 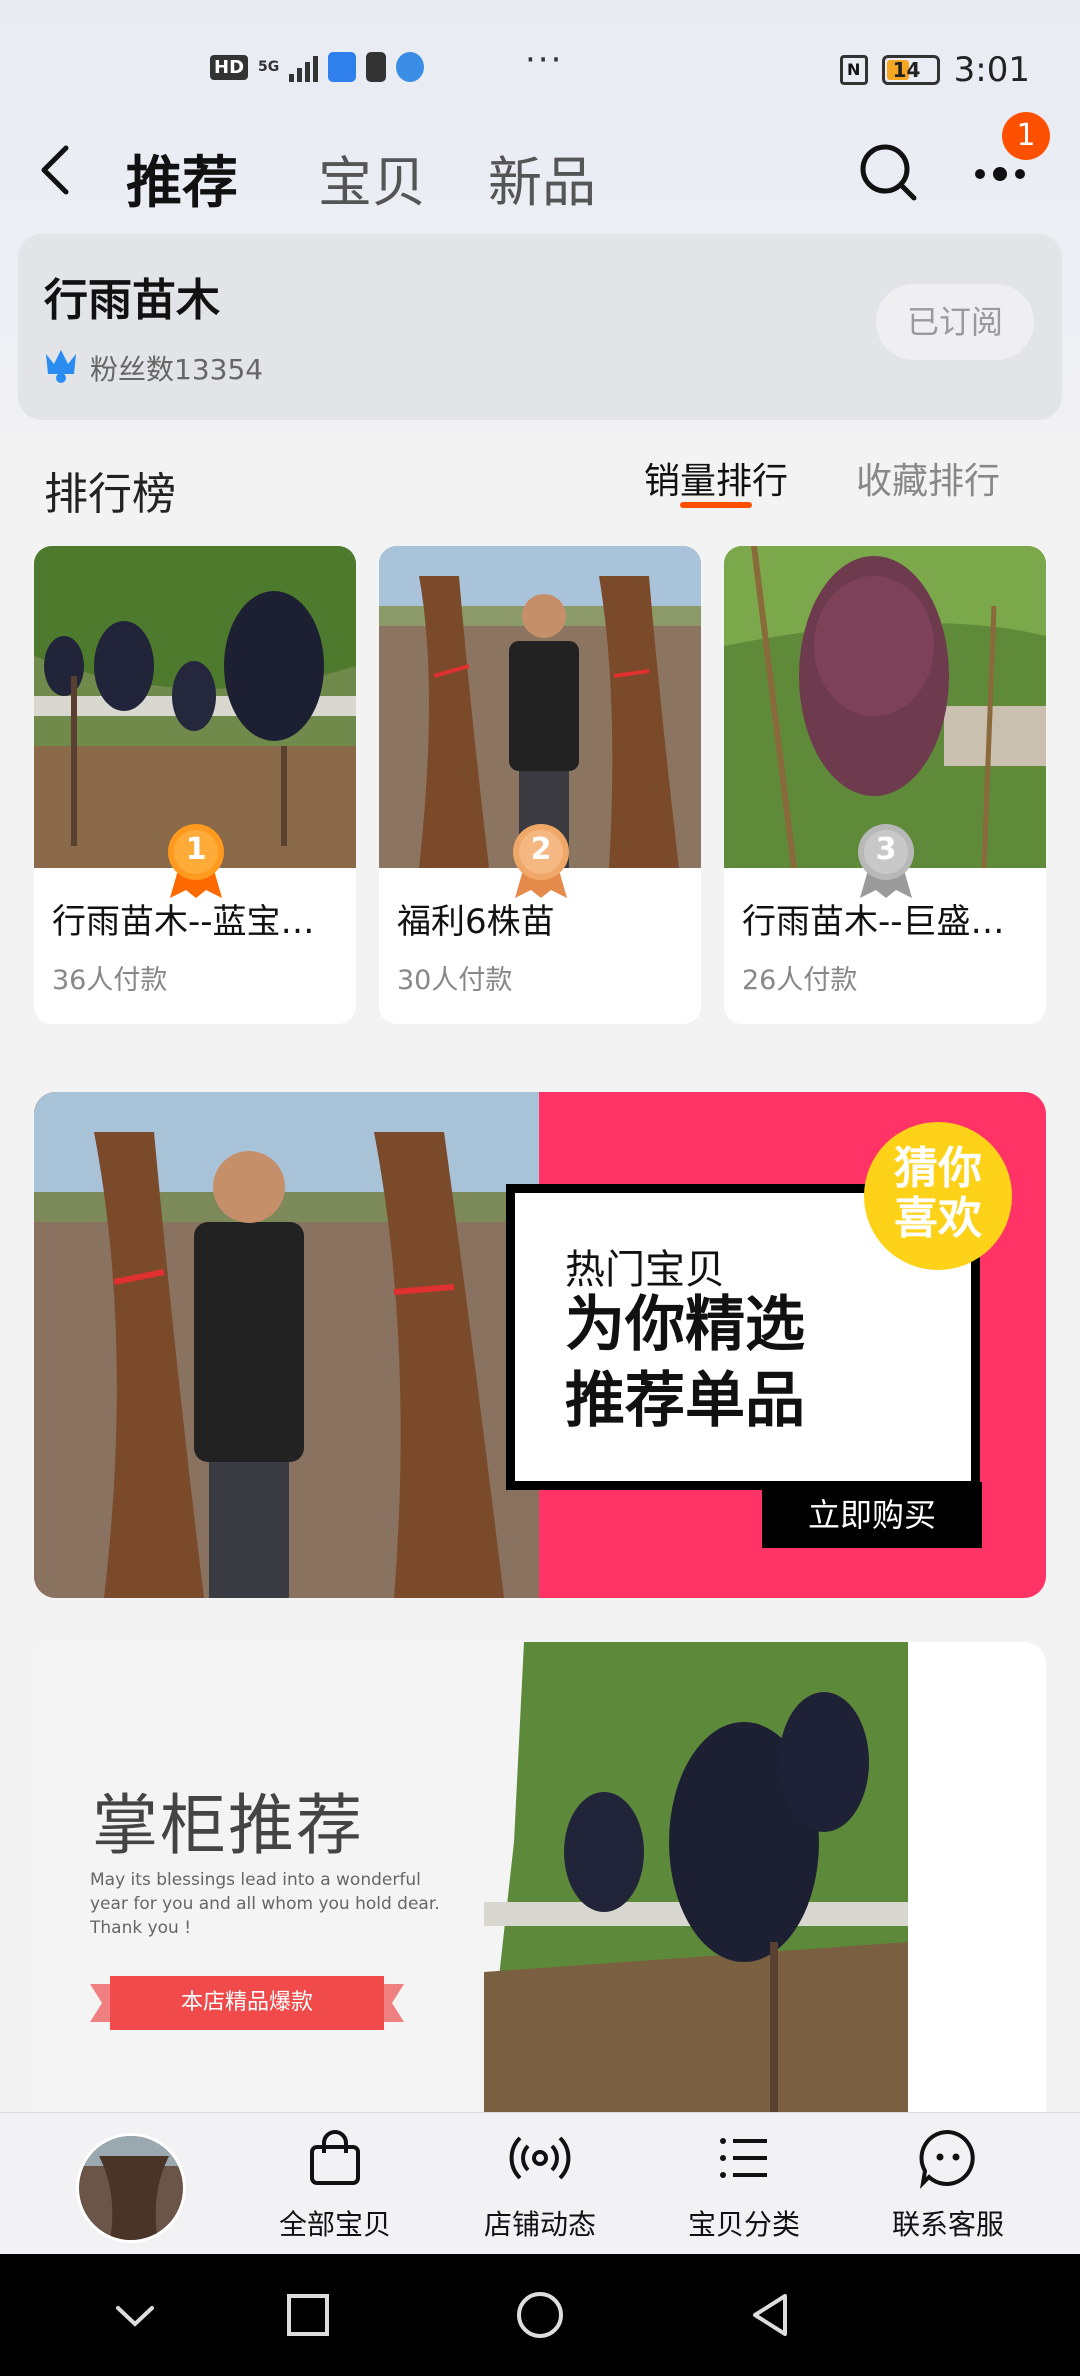 I want to click on product-sales: 36人付款, so click(x=110, y=980).